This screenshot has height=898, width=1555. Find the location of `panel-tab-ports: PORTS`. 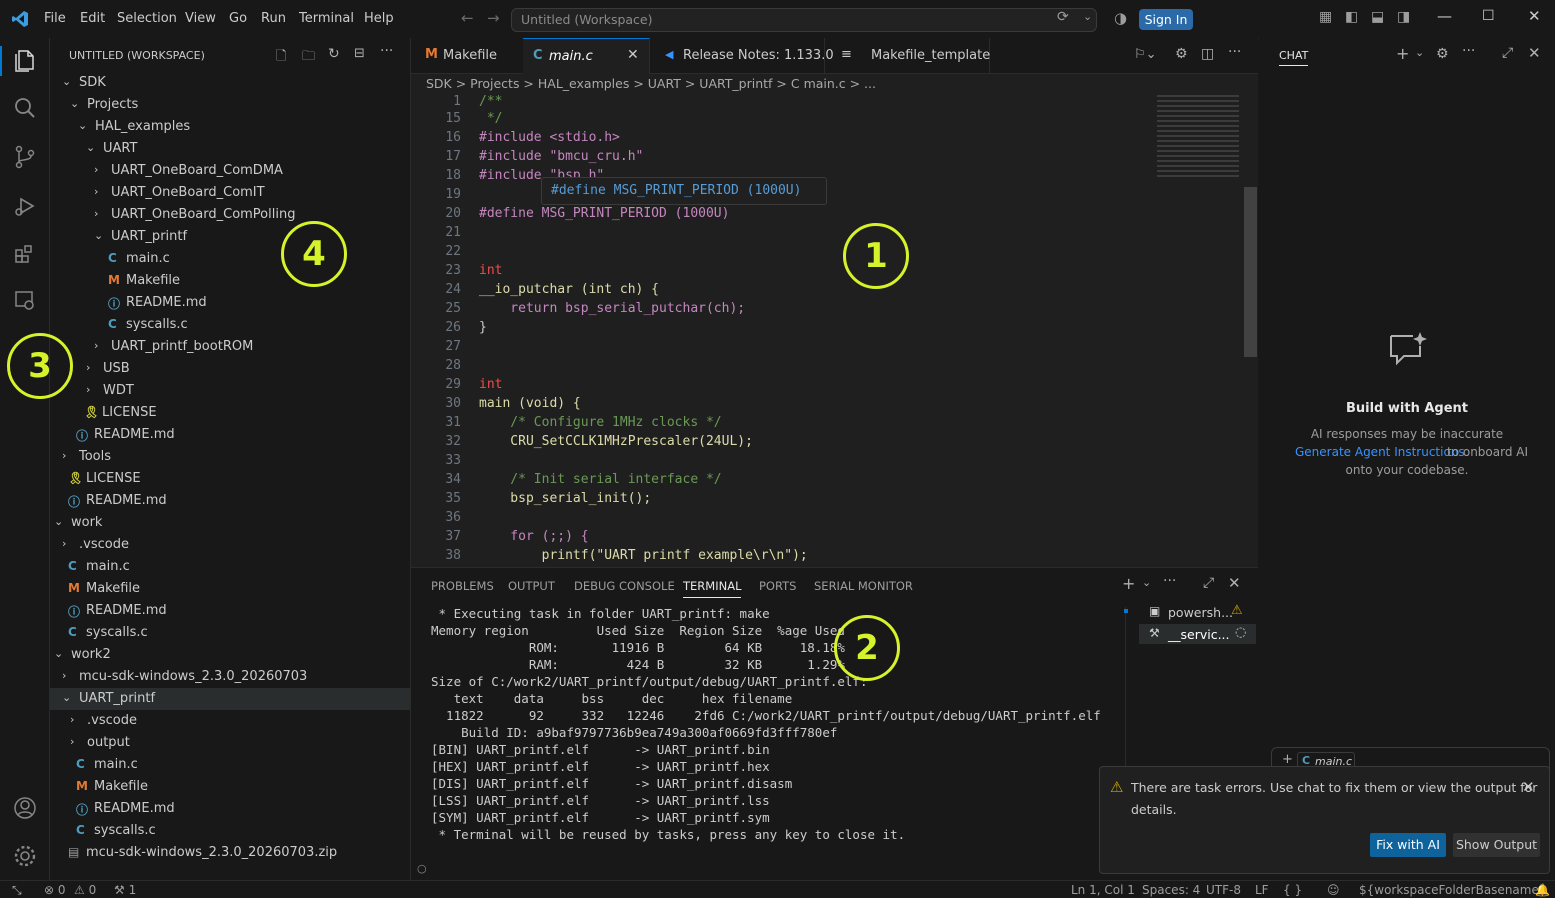

panel-tab-ports: PORTS is located at coordinates (777, 586).